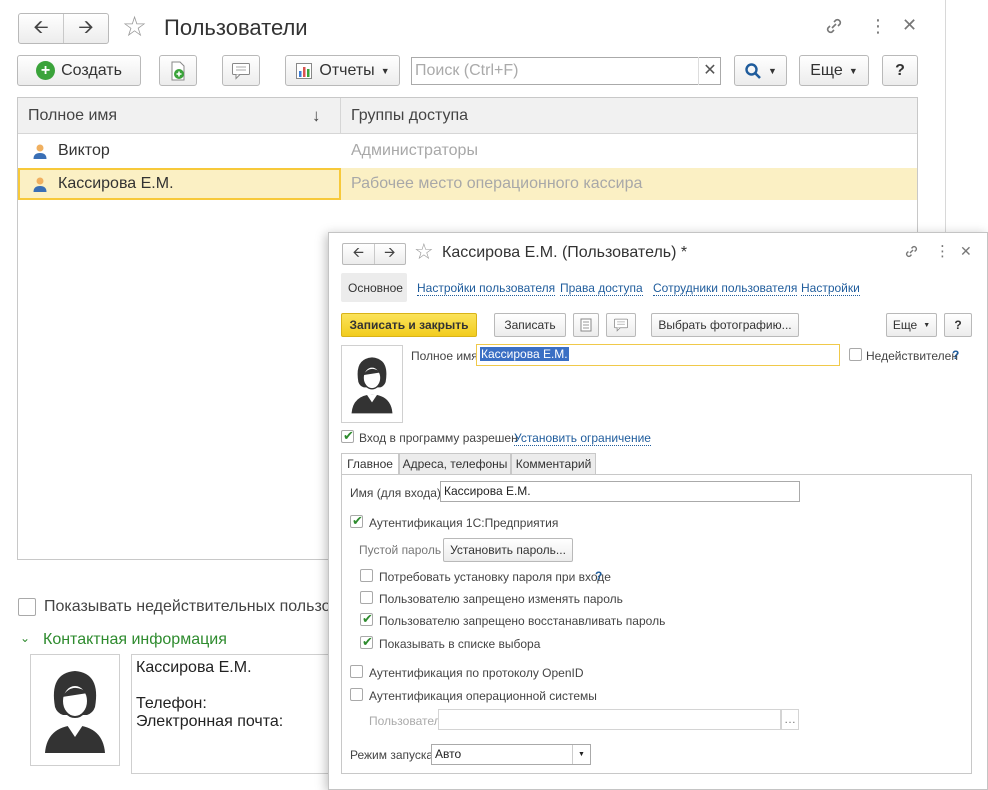  I want to click on dialog-more-label: Еще, so click(905, 325).